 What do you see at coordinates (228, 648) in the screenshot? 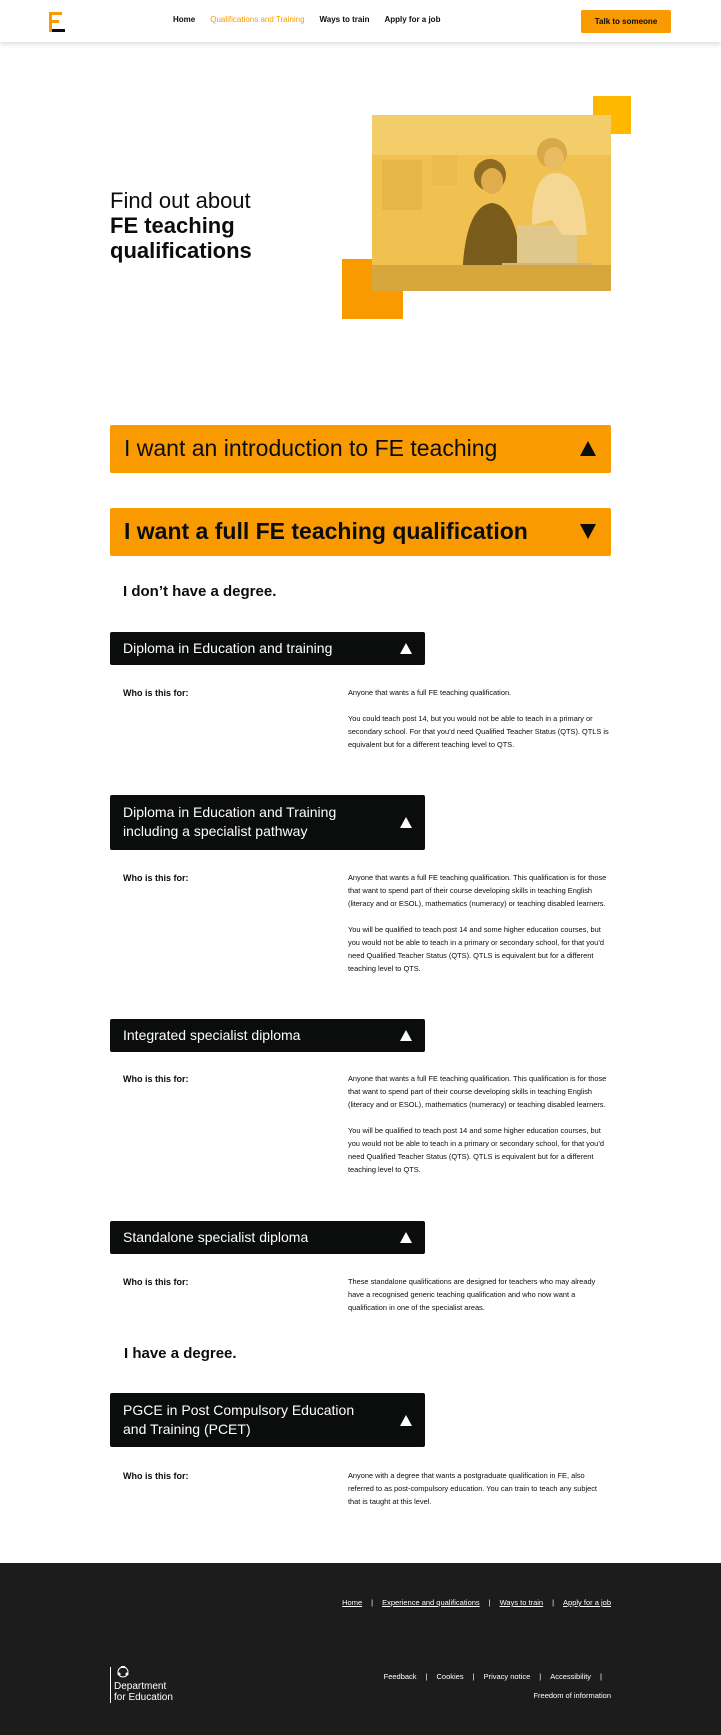
I see `qual-title: Diploma in Education and training` at bounding box center [228, 648].